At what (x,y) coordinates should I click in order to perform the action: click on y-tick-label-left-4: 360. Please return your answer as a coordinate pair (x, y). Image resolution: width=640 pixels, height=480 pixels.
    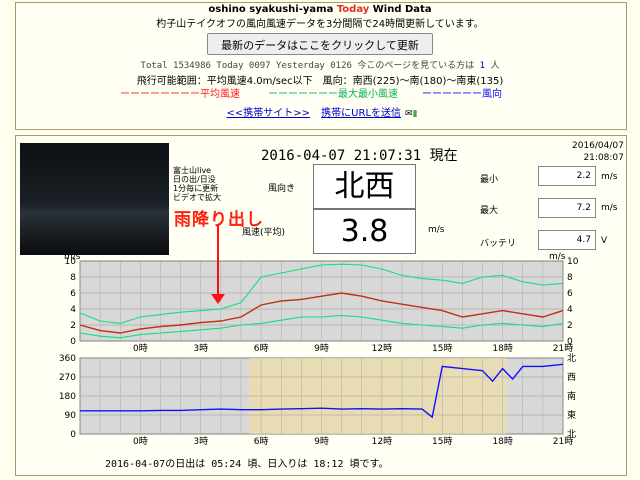
    Looking at the image, I should click on (67, 359).